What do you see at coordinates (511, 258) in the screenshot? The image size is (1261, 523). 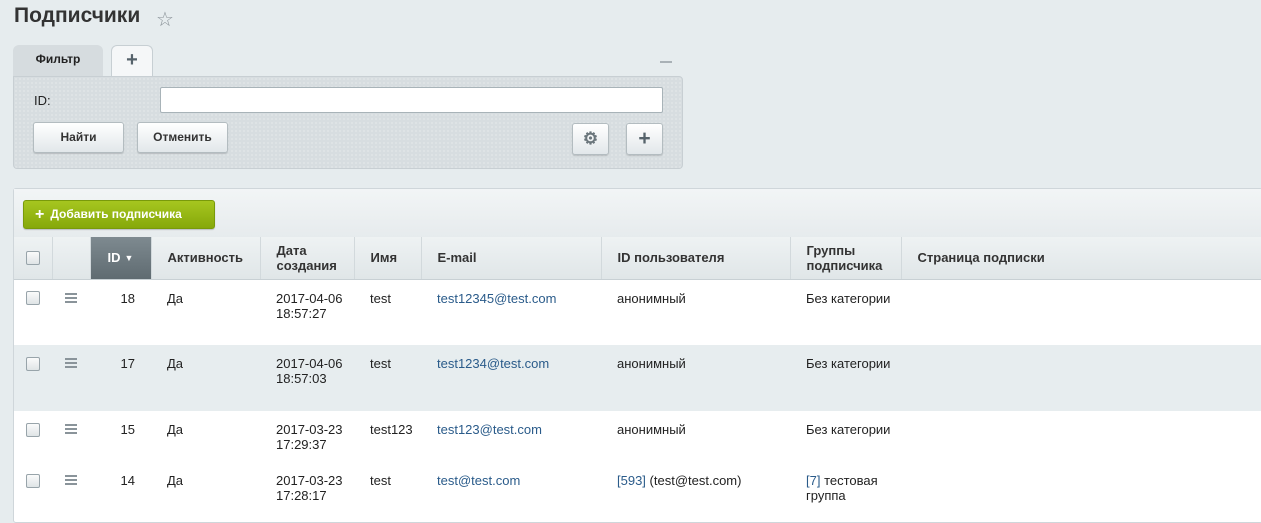 I see `column-header-email: E-mail` at bounding box center [511, 258].